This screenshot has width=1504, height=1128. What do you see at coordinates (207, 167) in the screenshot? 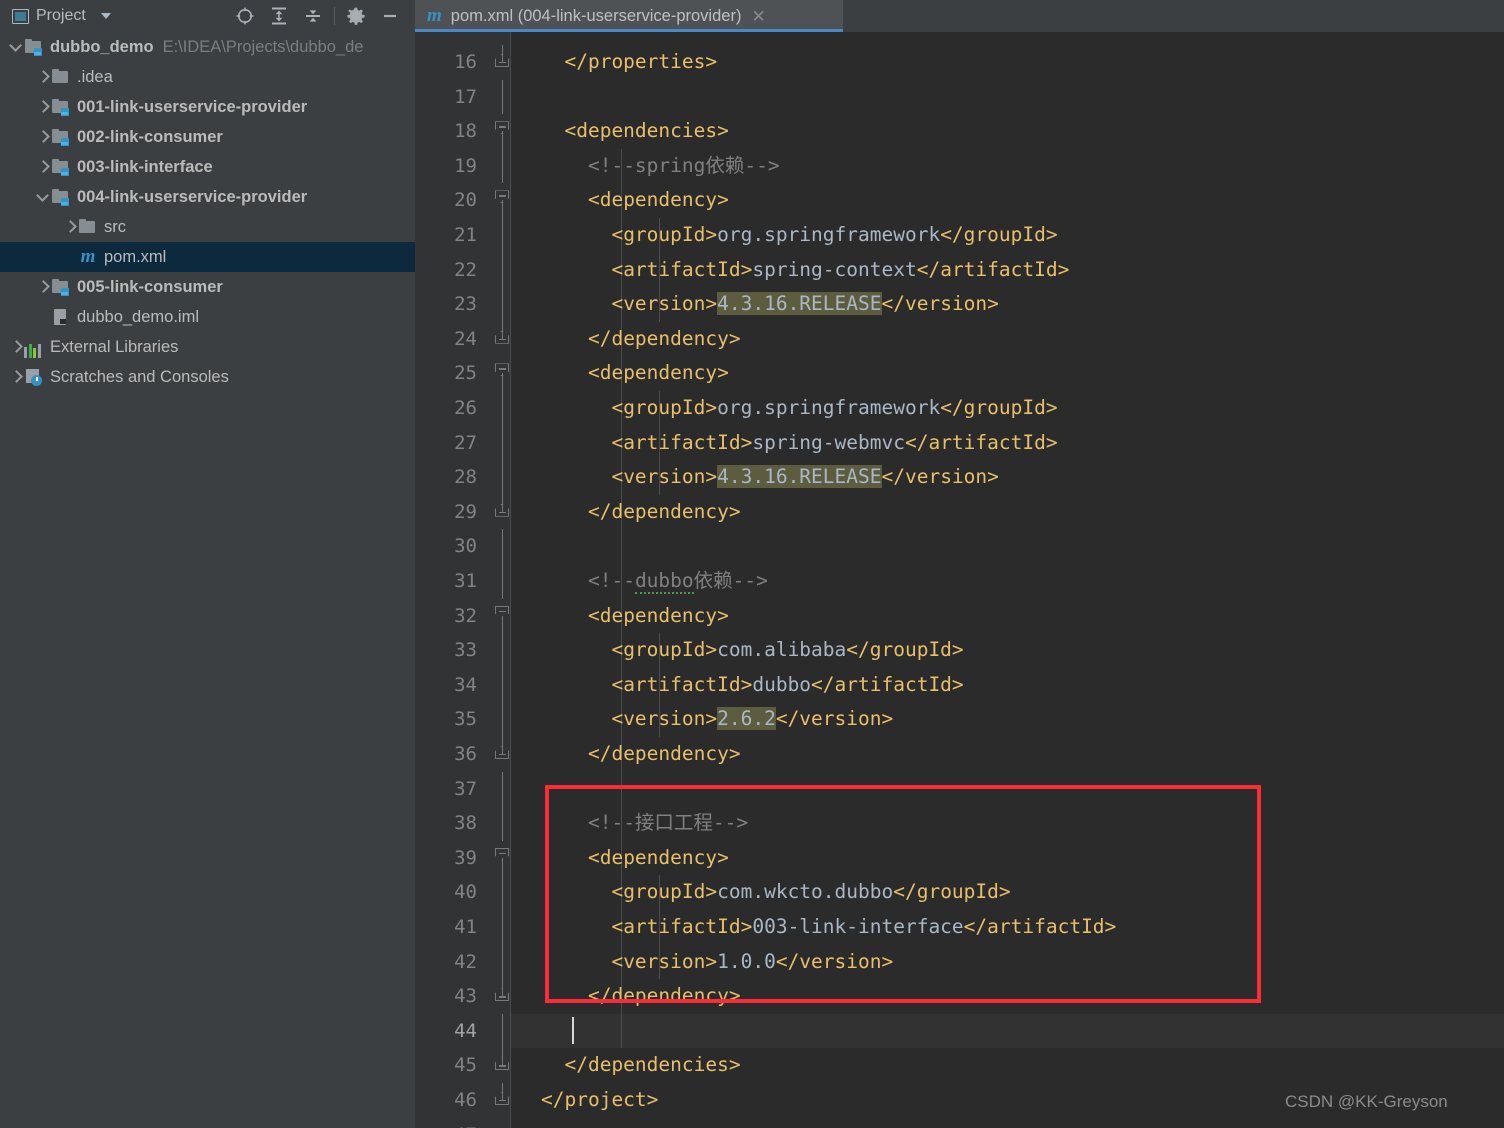
I see `tree-item-003-link-interface: 003-link-interface` at bounding box center [207, 167].